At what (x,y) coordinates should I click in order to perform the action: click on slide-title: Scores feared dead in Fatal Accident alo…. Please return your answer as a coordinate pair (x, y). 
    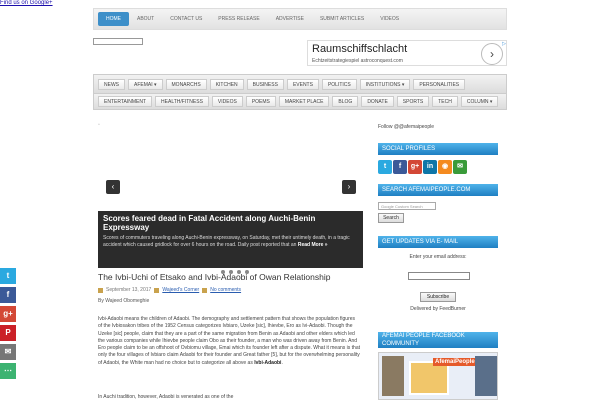
    Looking at the image, I should click on (230, 223).